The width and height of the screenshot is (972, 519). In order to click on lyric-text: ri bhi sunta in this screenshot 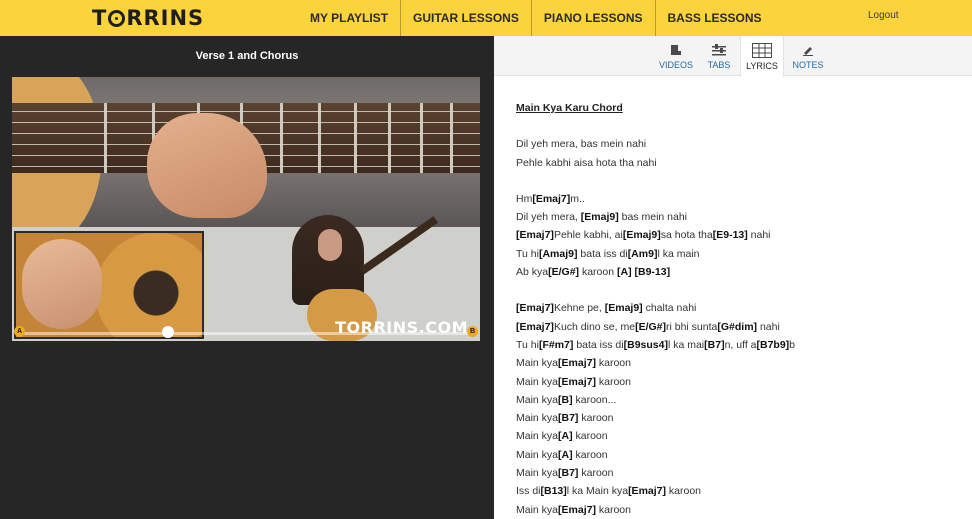, I will do `click(692, 326)`.